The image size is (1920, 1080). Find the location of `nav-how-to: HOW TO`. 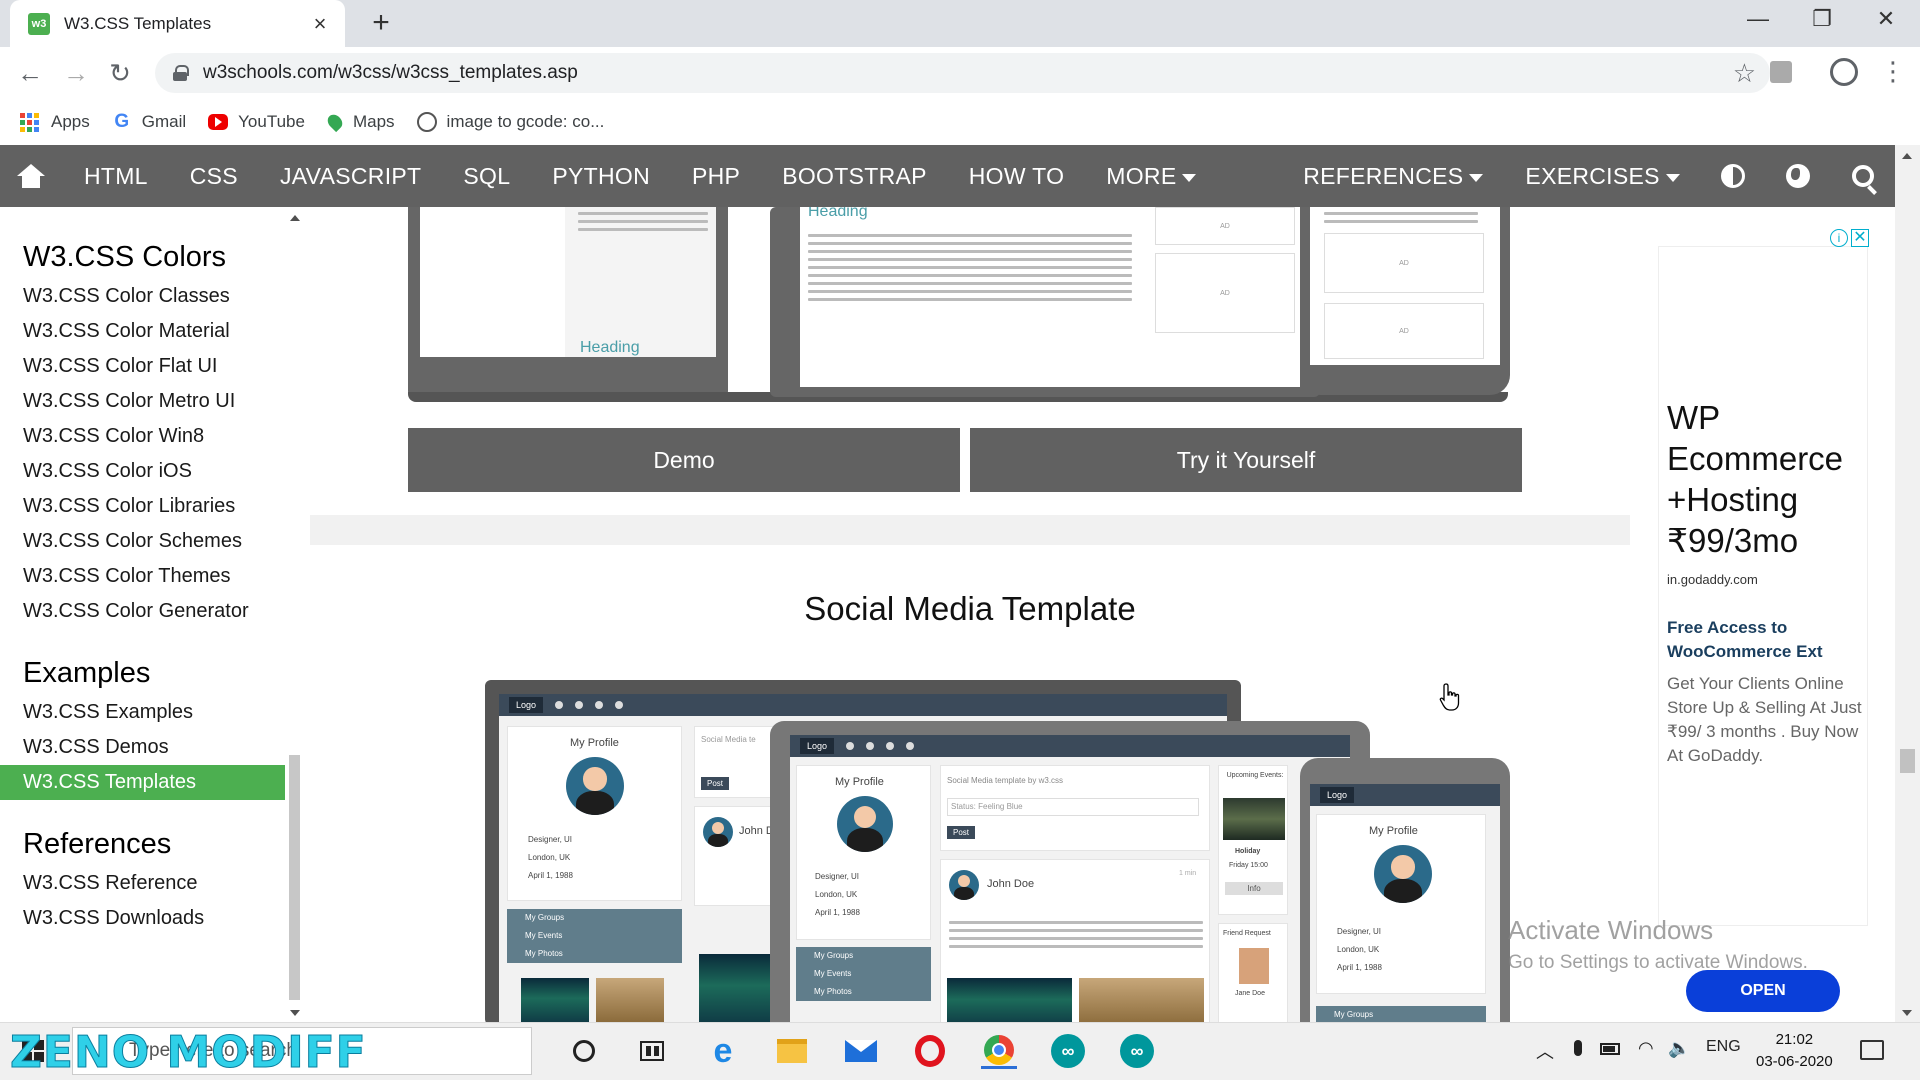

nav-how-to: HOW TO is located at coordinates (1017, 176).